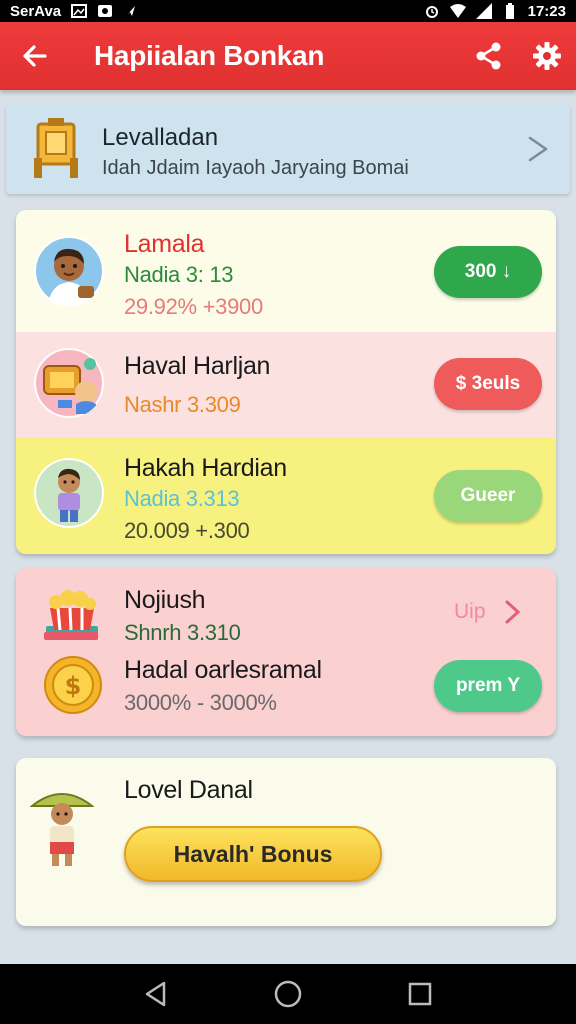 The height and width of the screenshot is (1024, 576). What do you see at coordinates (488, 496) in the screenshot?
I see `gift-button: Gueer` at bounding box center [488, 496].